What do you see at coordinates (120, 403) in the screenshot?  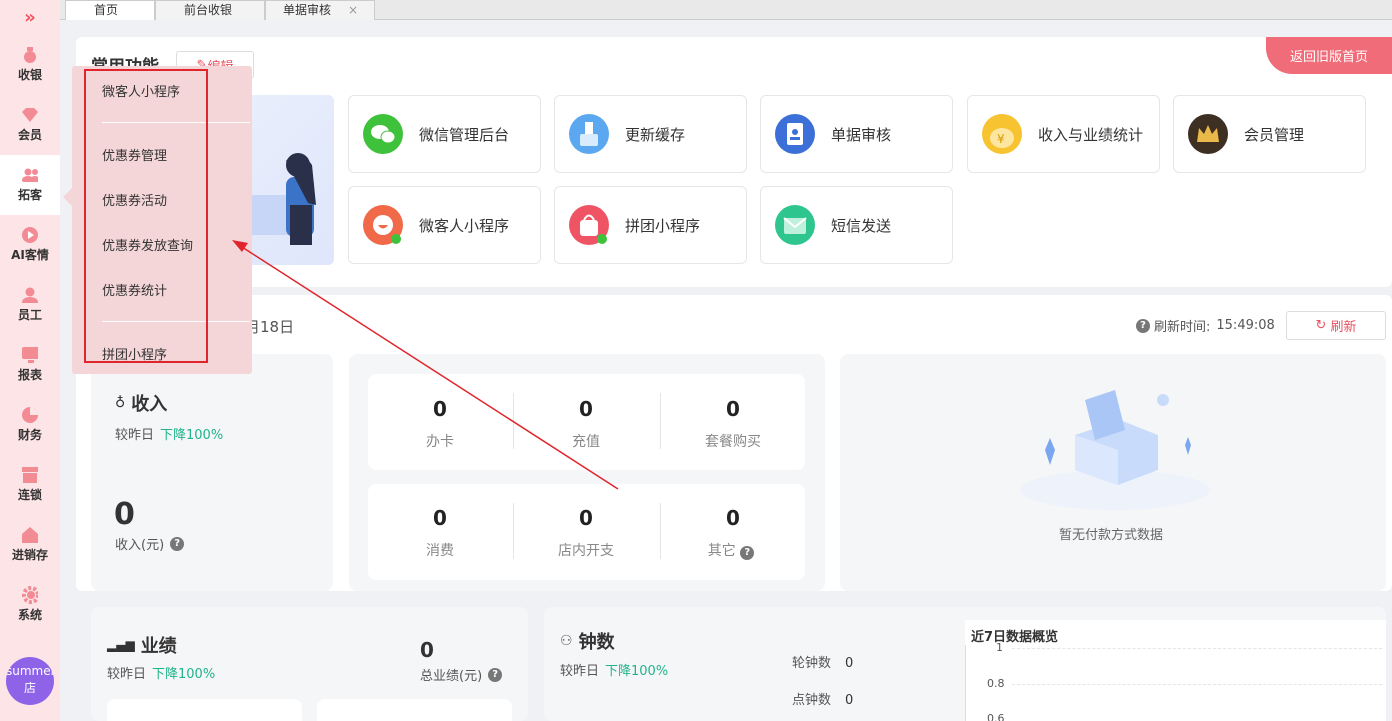 I see `money-bag-icon: ♁` at bounding box center [120, 403].